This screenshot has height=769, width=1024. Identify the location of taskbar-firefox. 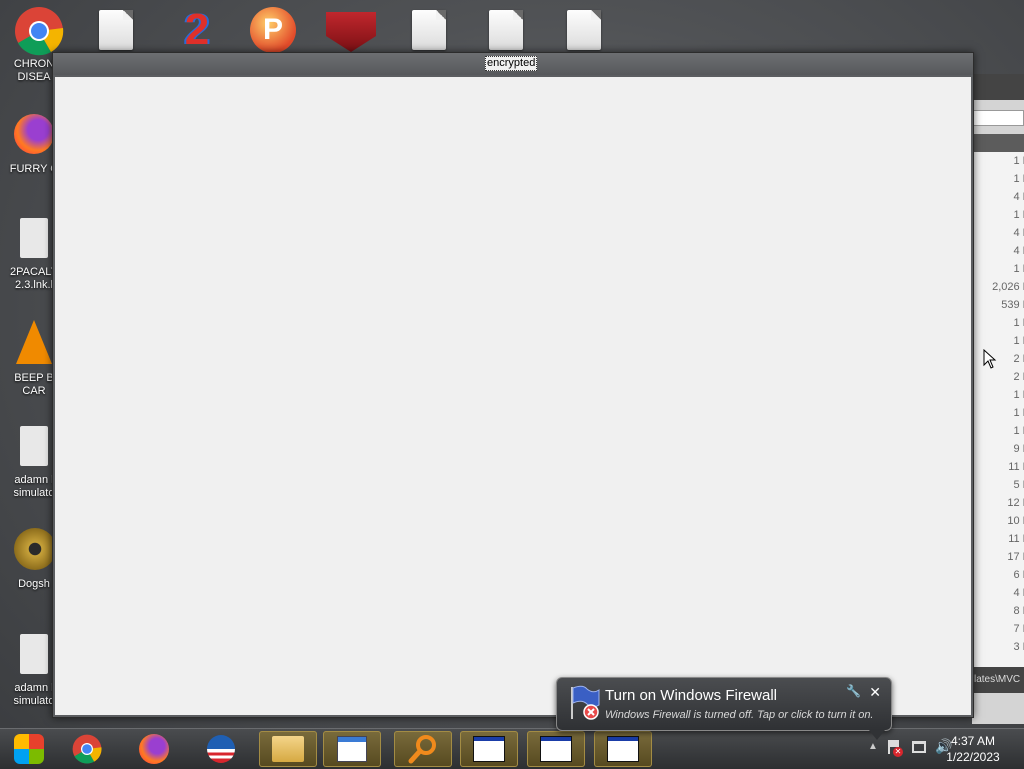
(154, 749).